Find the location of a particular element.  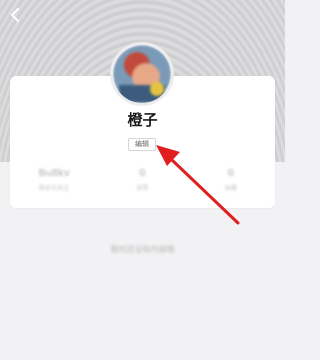

stat-followers: Bu8kv 粉丝与关注 is located at coordinates (54, 184).